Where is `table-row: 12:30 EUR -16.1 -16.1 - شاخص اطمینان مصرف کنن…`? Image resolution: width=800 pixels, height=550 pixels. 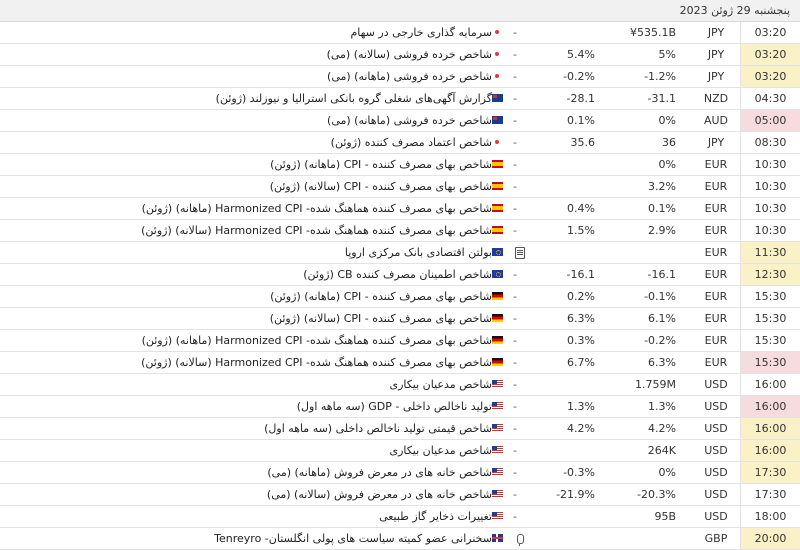
table-row: 12:30 EUR -16.1 -16.1 - شاخص اطمینان مصرف کنن… is located at coordinates (400, 275).